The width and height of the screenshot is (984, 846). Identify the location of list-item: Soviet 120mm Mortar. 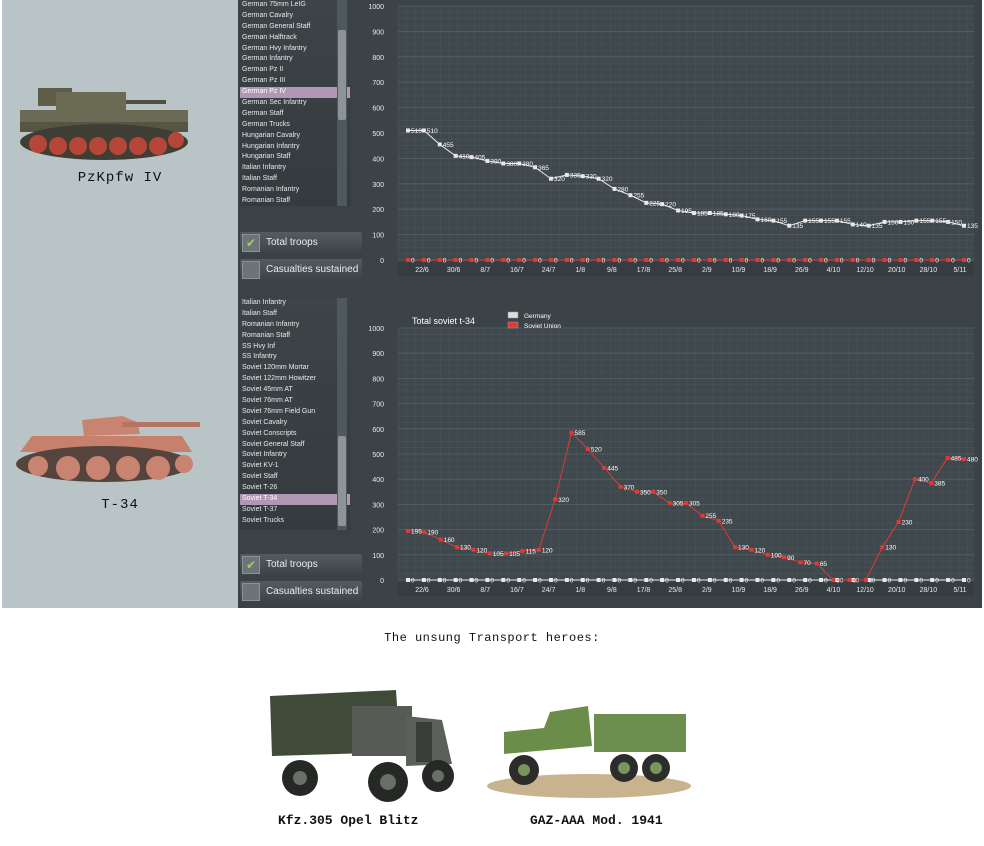
(295, 368).